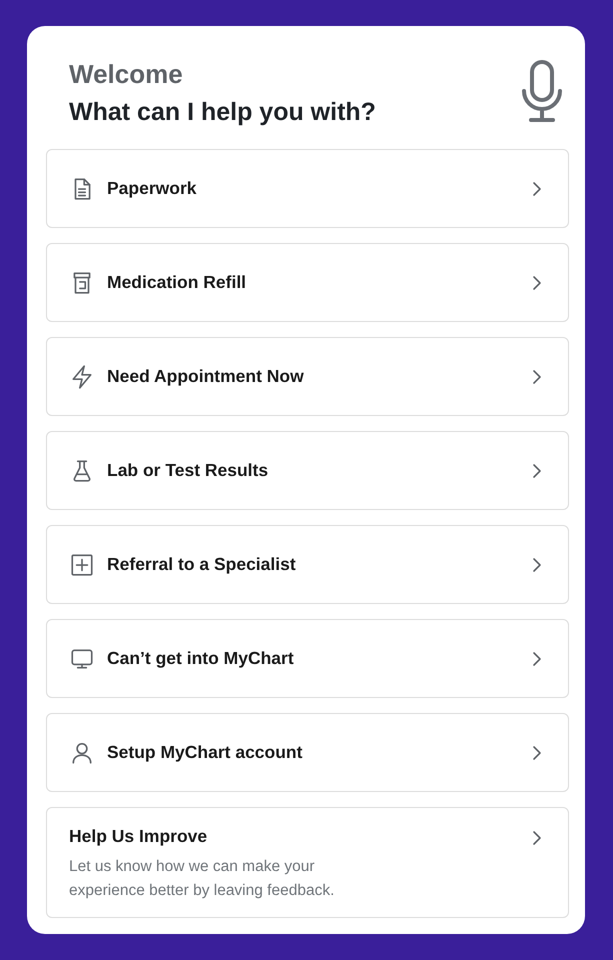 The image size is (613, 960). I want to click on menu-option: Medication Refill, so click(307, 282).